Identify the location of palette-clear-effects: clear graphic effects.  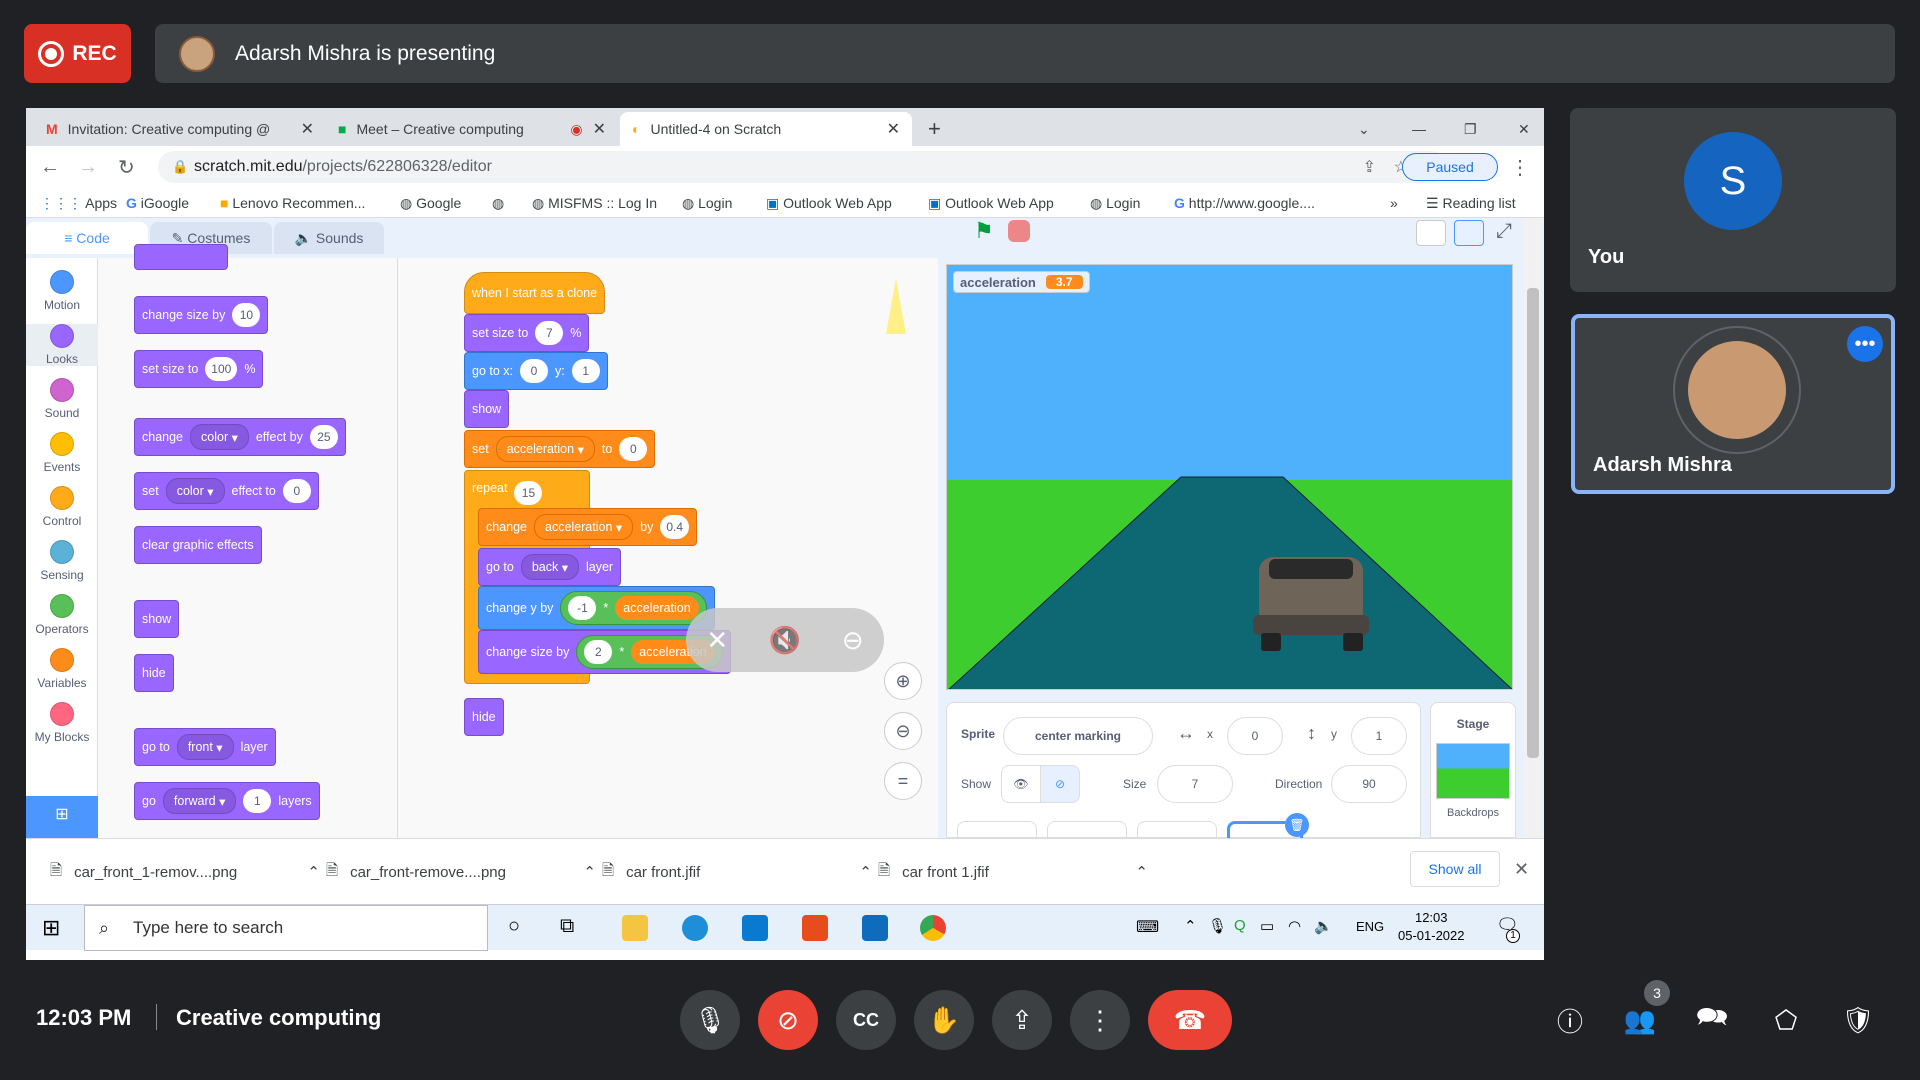
(198, 545).